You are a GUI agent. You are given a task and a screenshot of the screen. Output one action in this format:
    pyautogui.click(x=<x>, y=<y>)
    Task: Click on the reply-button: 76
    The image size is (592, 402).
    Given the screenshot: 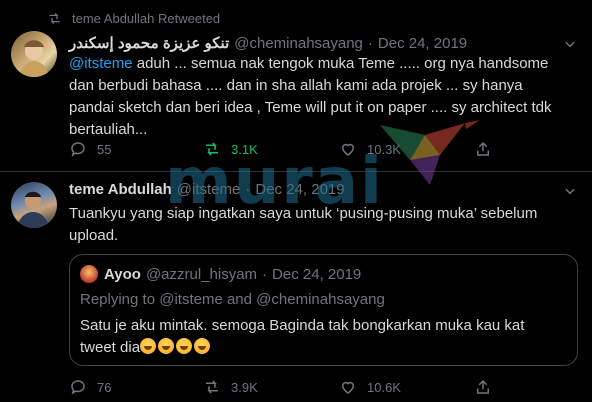 What is the action you would take?
    pyautogui.click(x=90, y=387)
    